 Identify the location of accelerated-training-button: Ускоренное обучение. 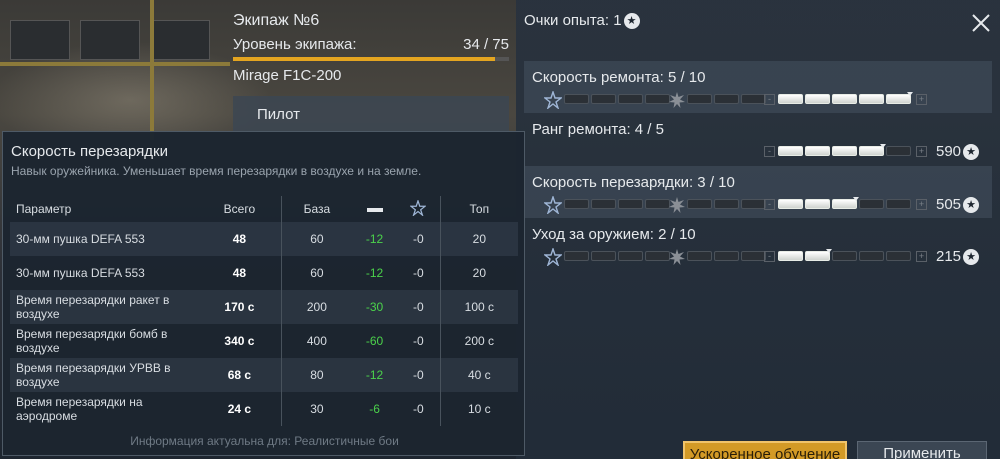
(765, 450).